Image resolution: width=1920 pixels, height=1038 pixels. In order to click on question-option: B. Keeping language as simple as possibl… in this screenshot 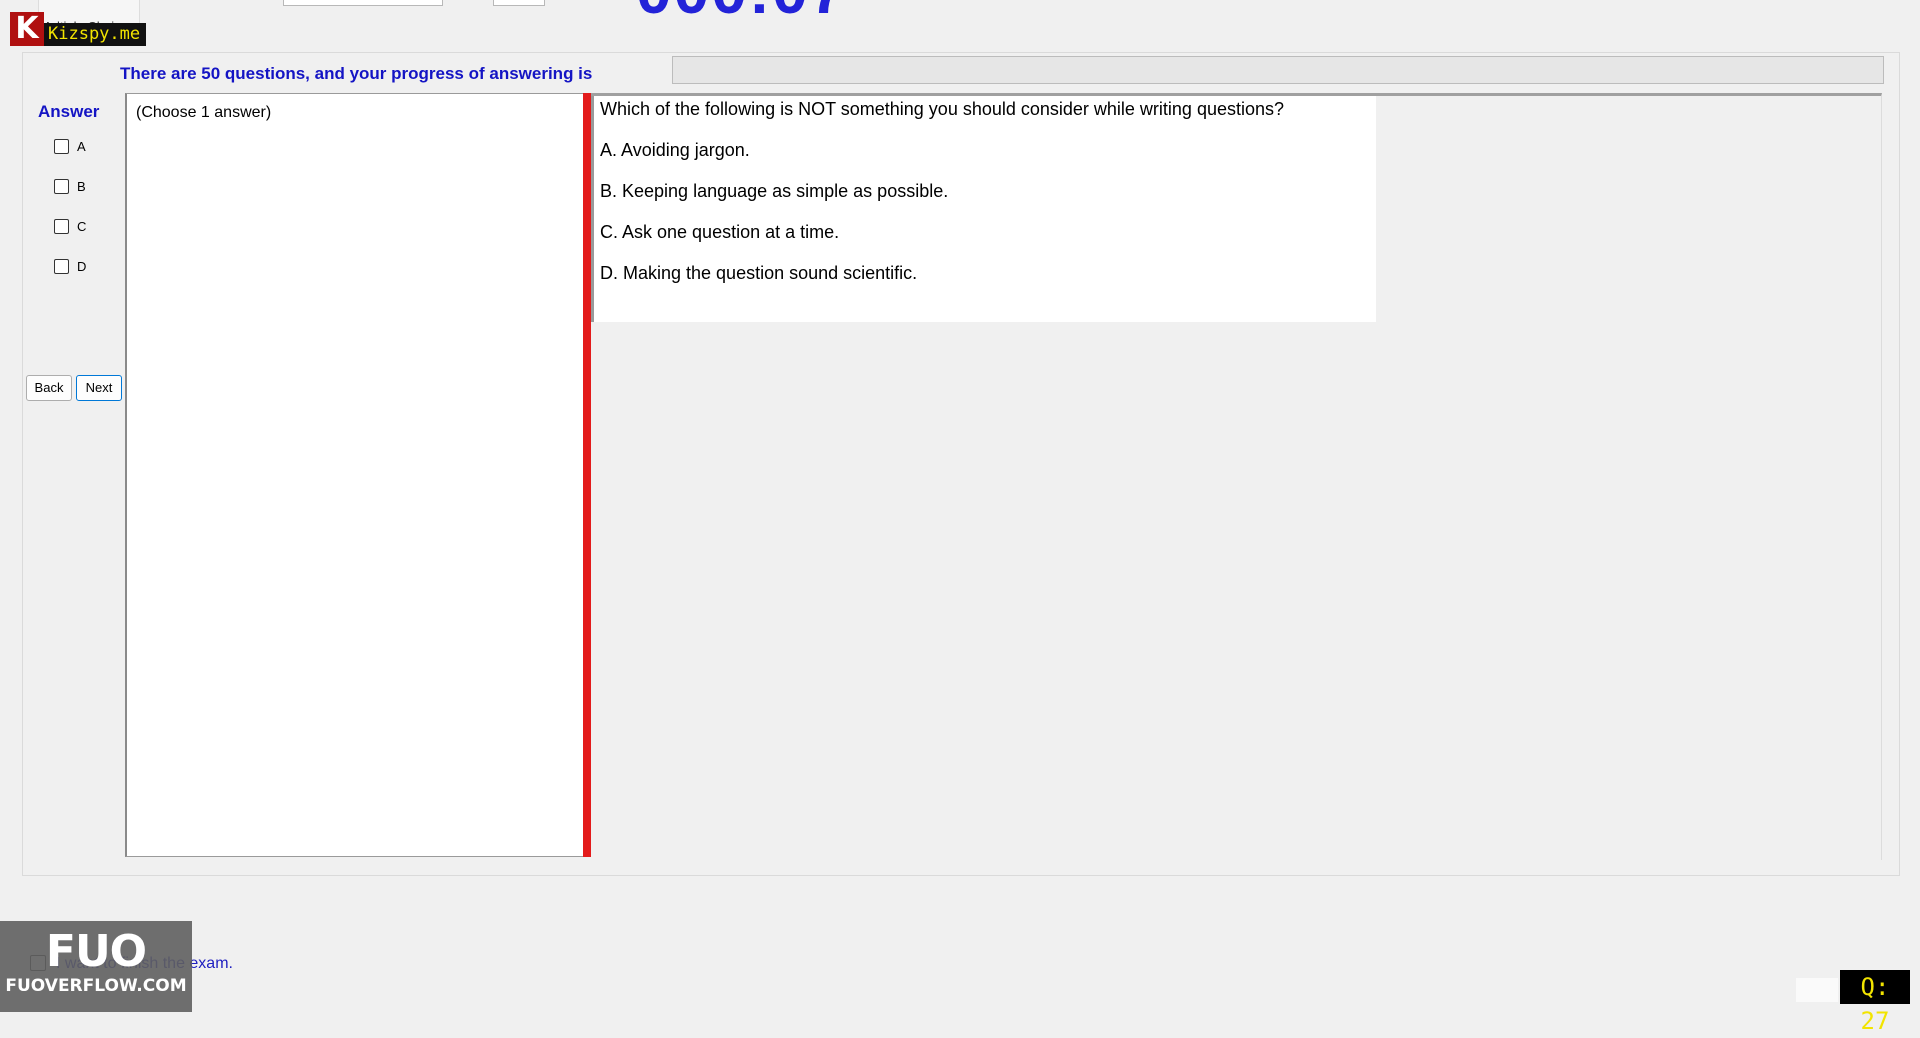, I will do `click(774, 191)`.